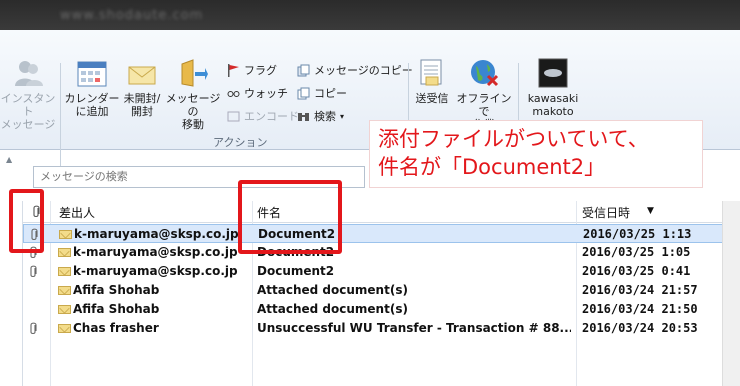 The width and height of the screenshot is (740, 386). Describe the element at coordinates (260, 70) in the screenshot. I see `flag-label: フラグ` at that location.